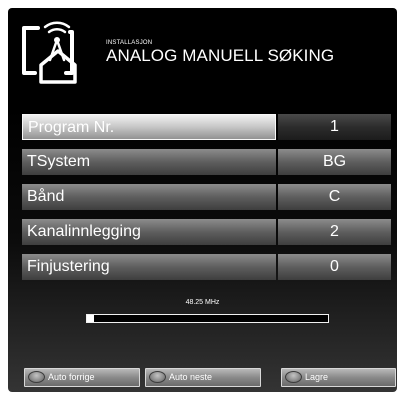 Image resolution: width=405 pixels, height=398 pixels. I want to click on menu-row-band: Bånd C, so click(206, 197).